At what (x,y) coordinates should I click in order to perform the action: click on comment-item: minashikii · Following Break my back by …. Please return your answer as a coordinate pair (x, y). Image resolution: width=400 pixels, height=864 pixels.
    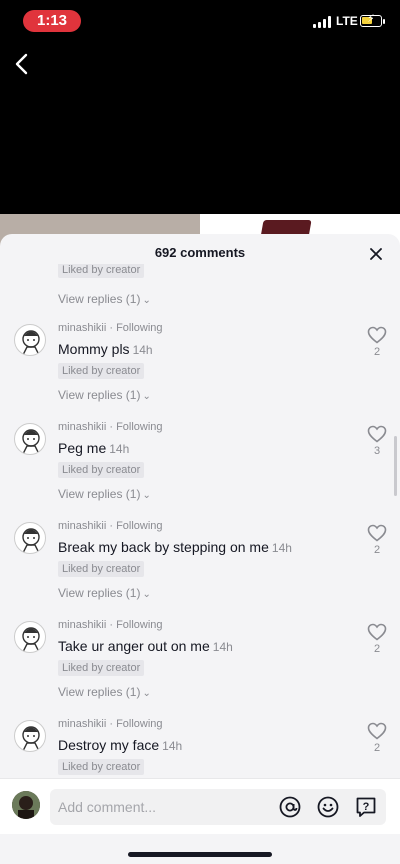
    Looking at the image, I should click on (200, 566).